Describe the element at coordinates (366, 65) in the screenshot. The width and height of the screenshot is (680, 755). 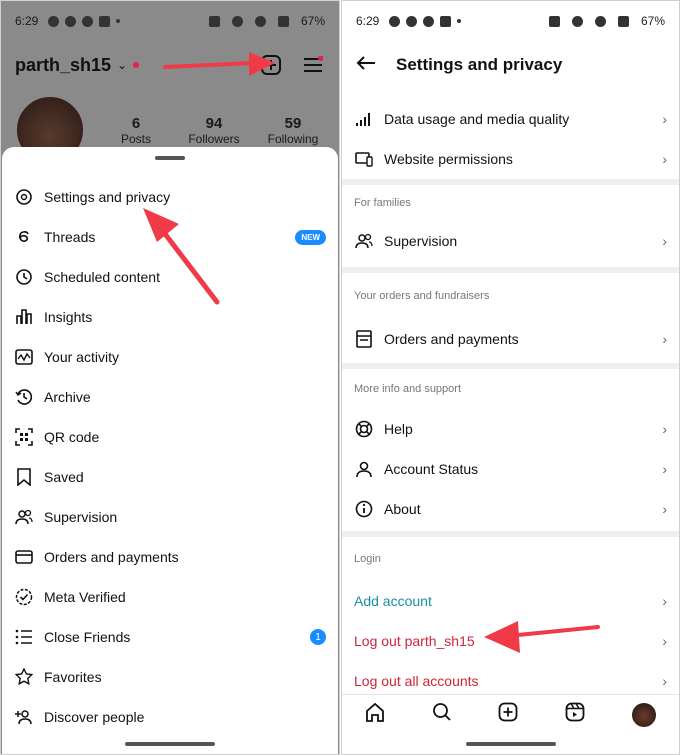
I see `back-arrow-icon` at that location.